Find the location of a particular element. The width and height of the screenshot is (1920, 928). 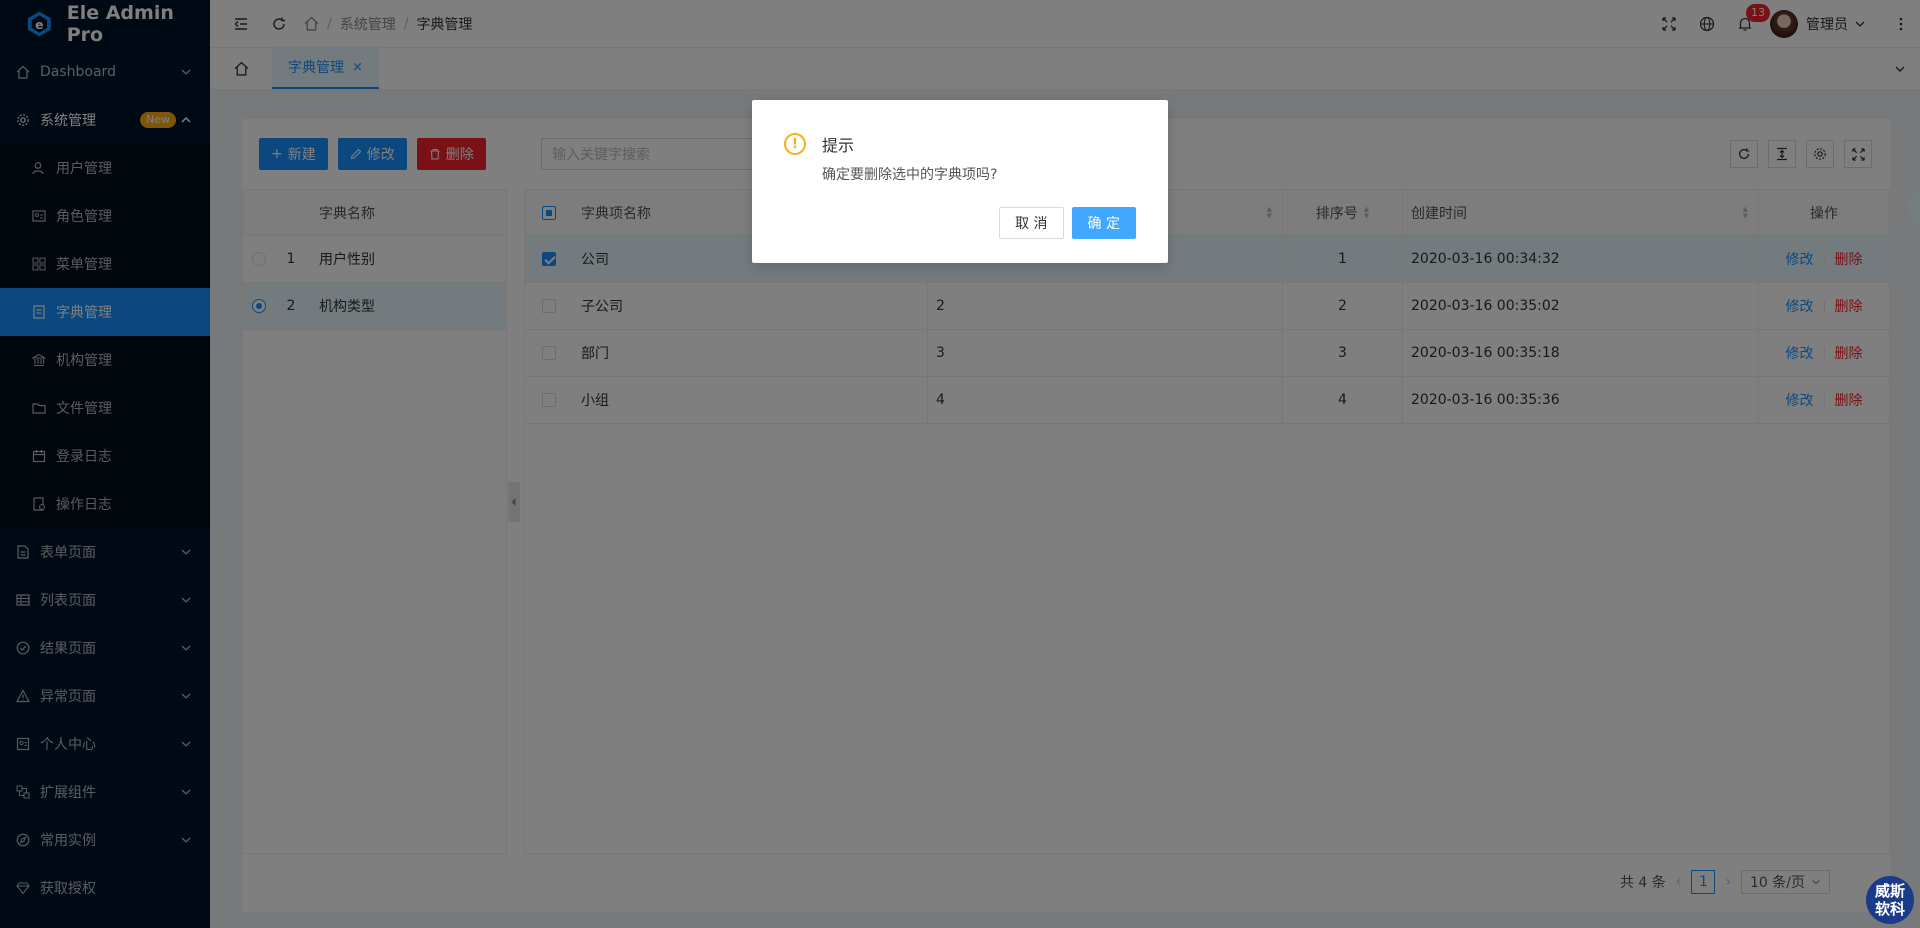

exclamation-circle-icon: ! is located at coordinates (795, 144).